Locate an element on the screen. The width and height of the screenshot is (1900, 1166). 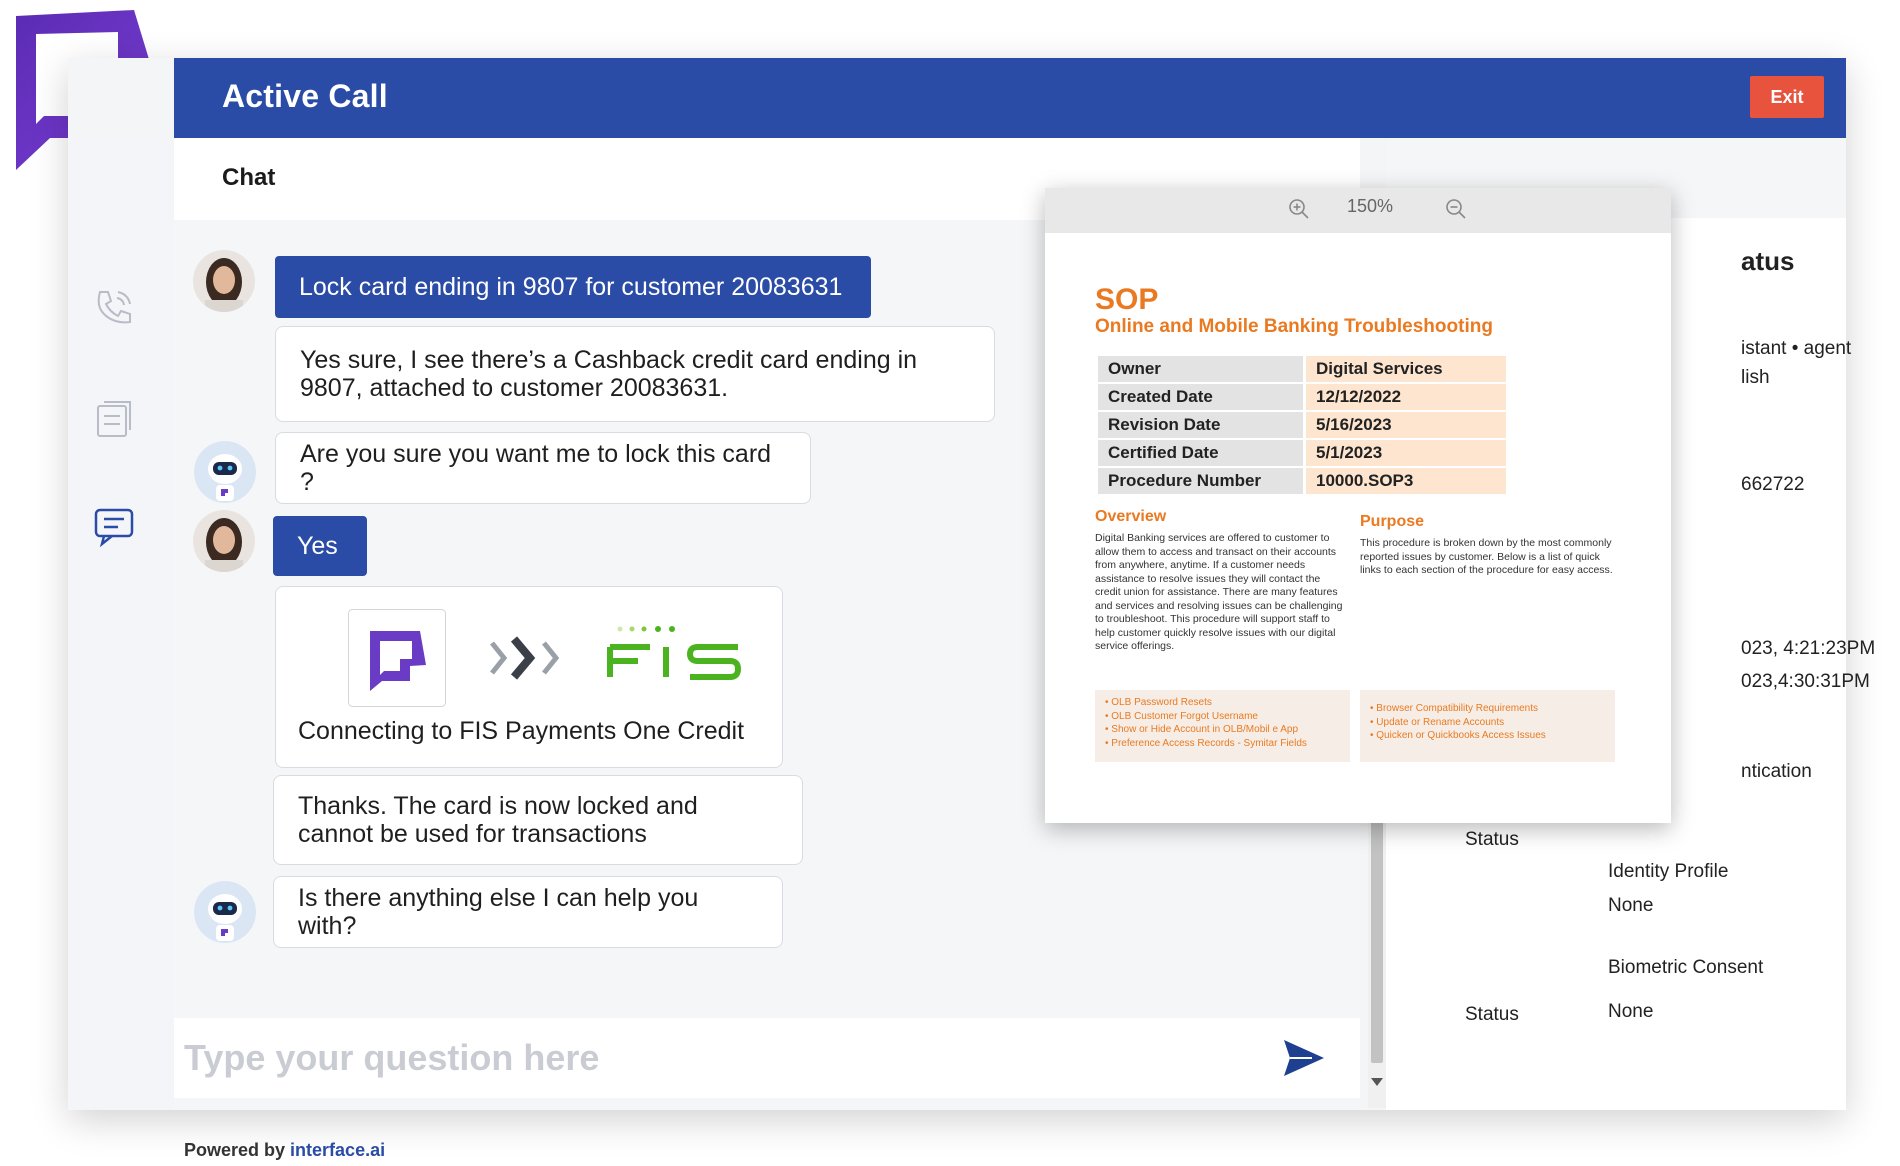
zoom-out-icon is located at coordinates (1456, 209).